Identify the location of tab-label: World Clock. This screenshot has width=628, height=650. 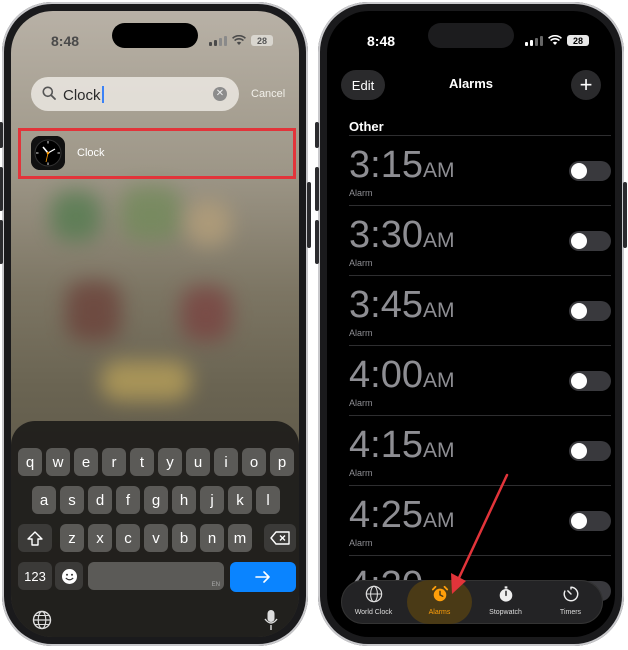
(373, 612).